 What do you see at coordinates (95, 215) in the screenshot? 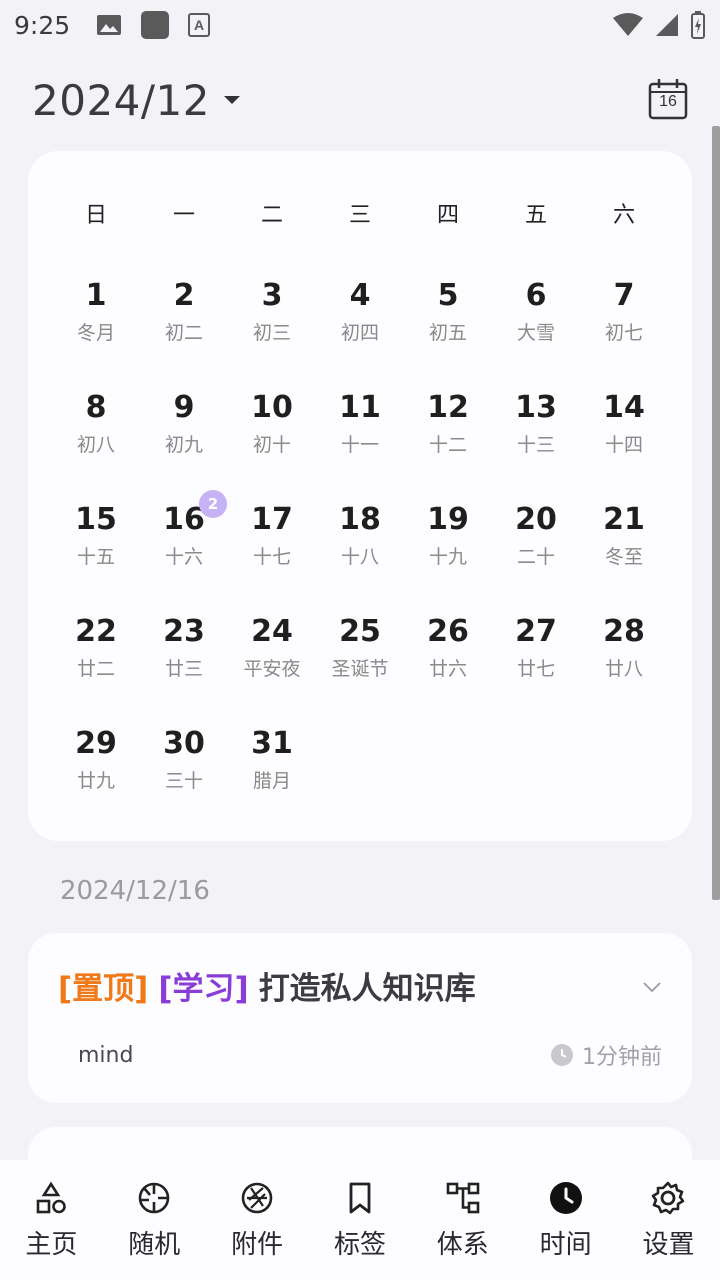
I see `weekday-label: 日` at bounding box center [95, 215].